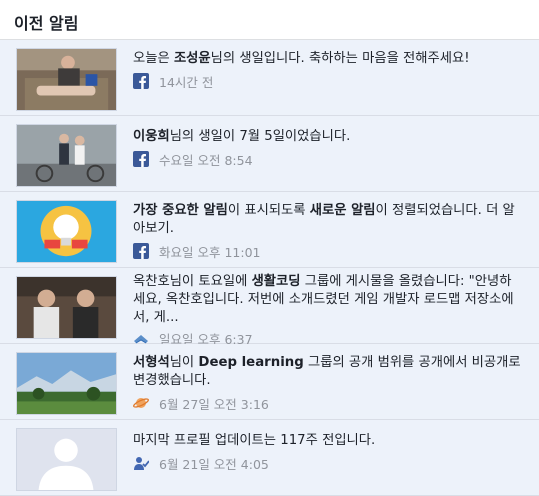 The width and height of the screenshot is (539, 496). What do you see at coordinates (210, 252) in the screenshot?
I see `notification-time: 화요일 오후 11:01` at bounding box center [210, 252].